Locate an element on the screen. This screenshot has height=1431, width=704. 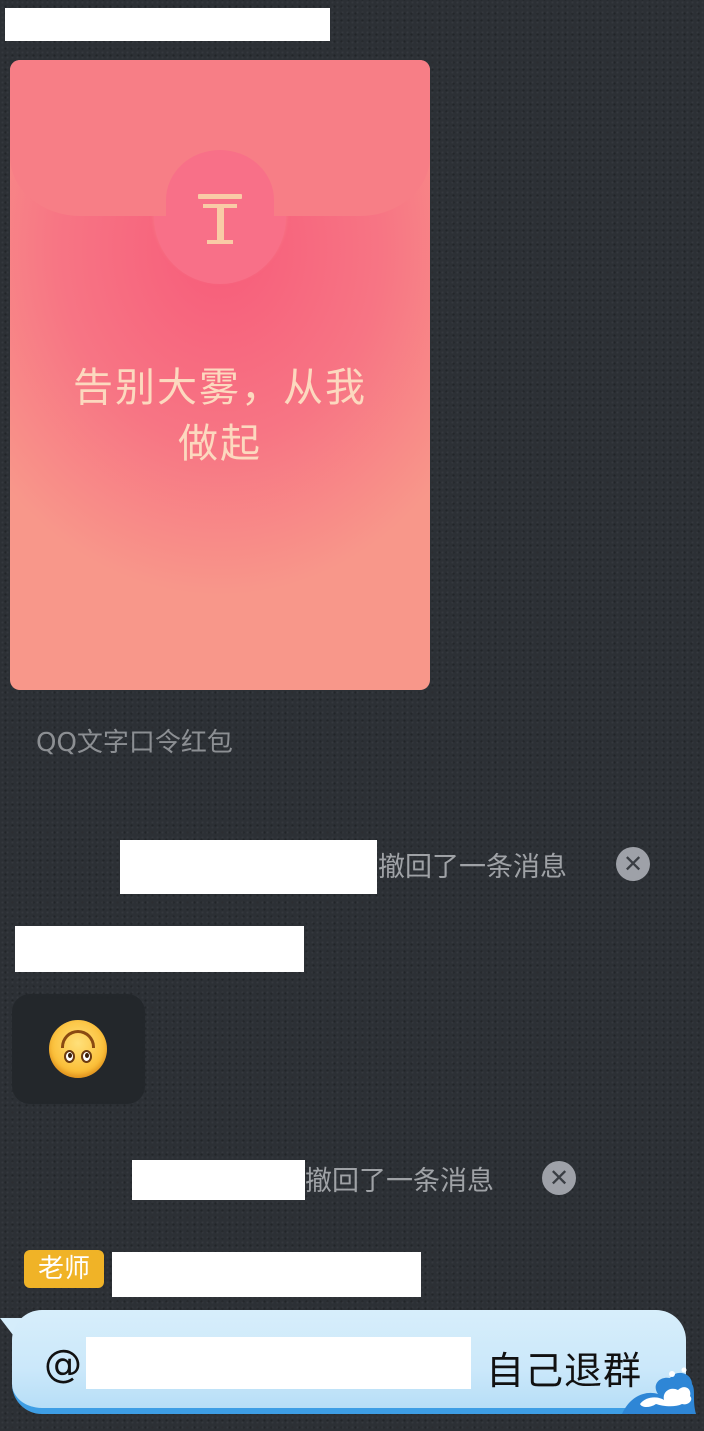
red-packet-caption: QQ文字口令红包 is located at coordinates (134, 743).